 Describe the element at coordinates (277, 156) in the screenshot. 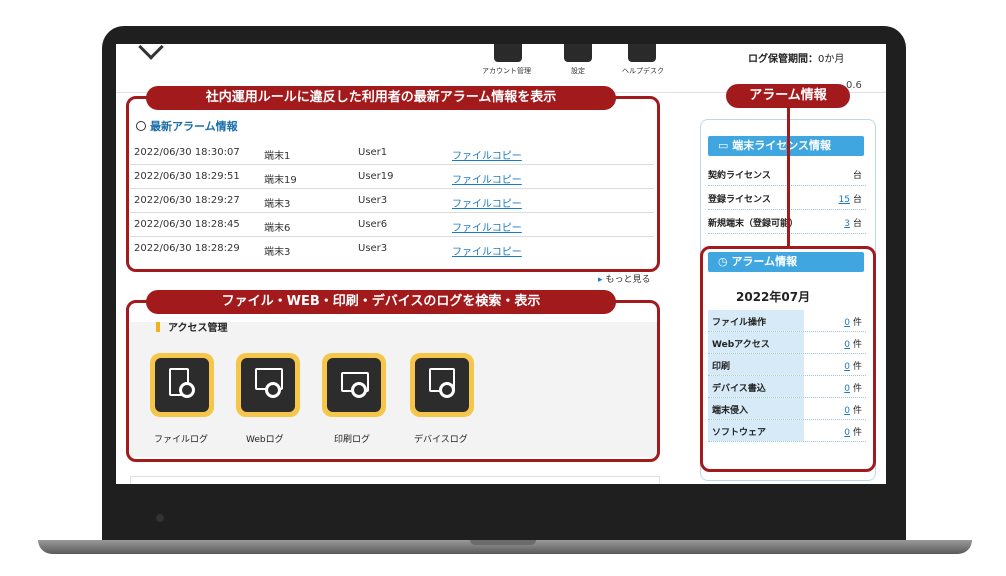

I see `alarm-terminal: 端末1` at that location.